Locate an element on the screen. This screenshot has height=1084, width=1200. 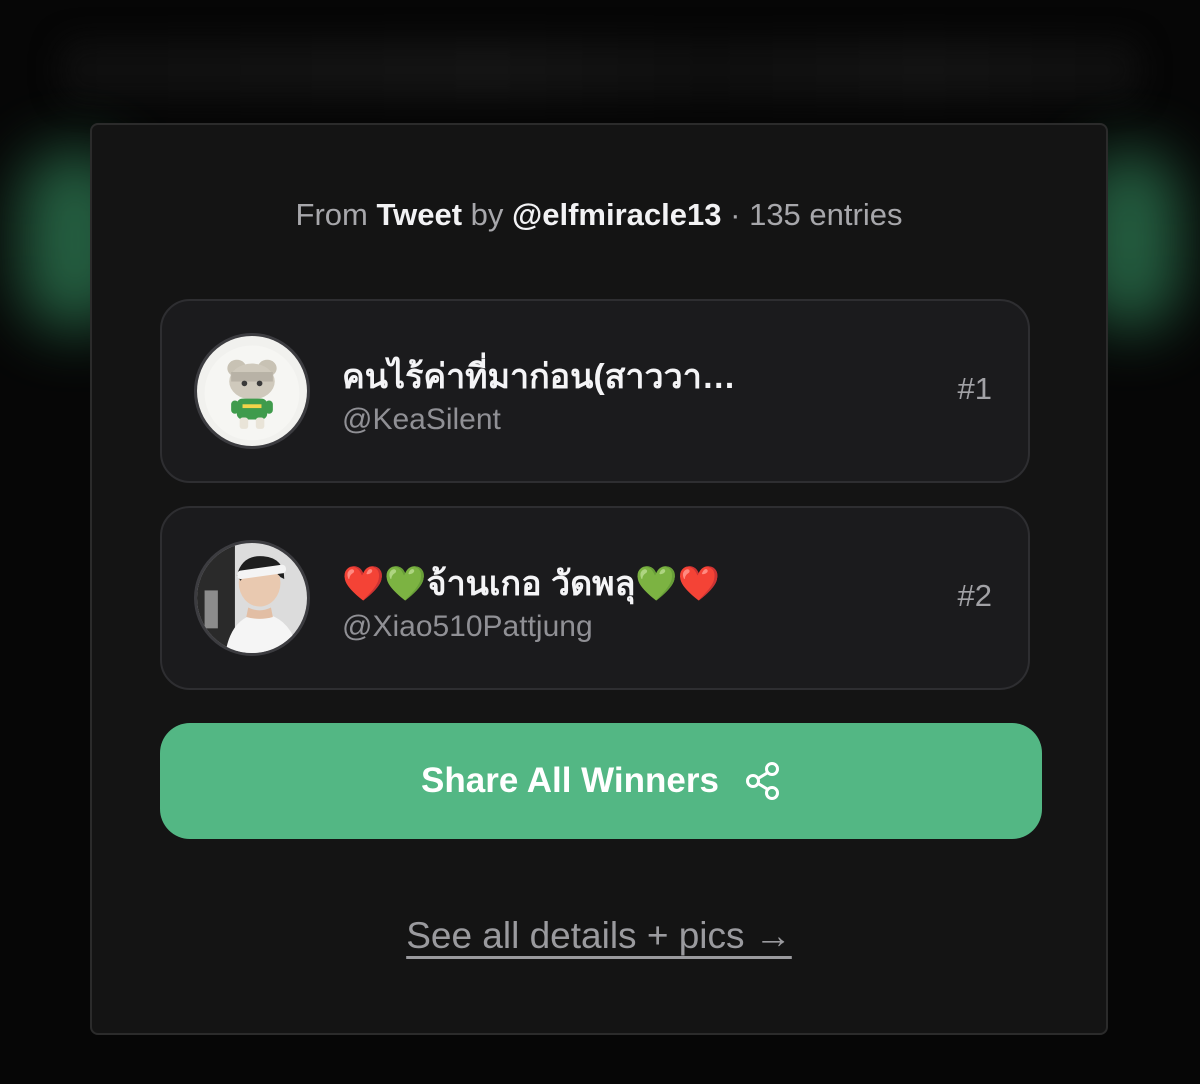
winner-handle: @KeaSilent is located at coordinates (421, 419).